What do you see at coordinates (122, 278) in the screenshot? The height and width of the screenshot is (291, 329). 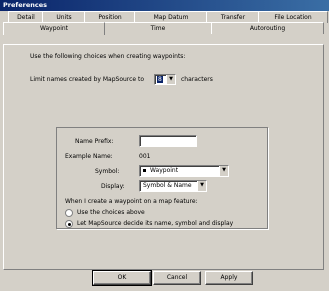 I see `ok-button: OK` at bounding box center [122, 278].